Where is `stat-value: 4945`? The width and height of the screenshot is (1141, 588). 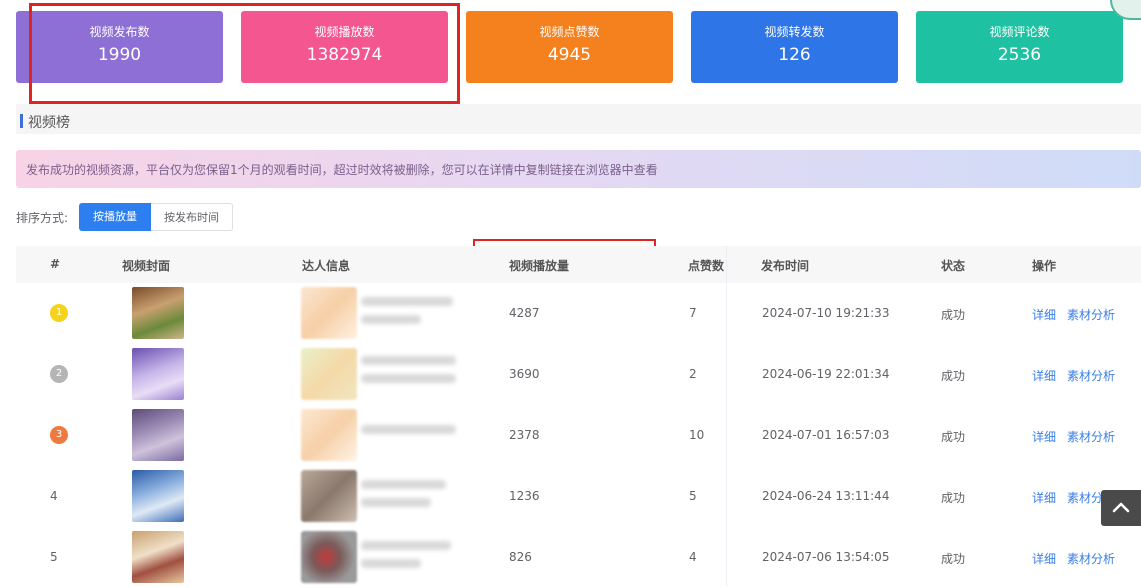
stat-value: 4945 is located at coordinates (569, 55).